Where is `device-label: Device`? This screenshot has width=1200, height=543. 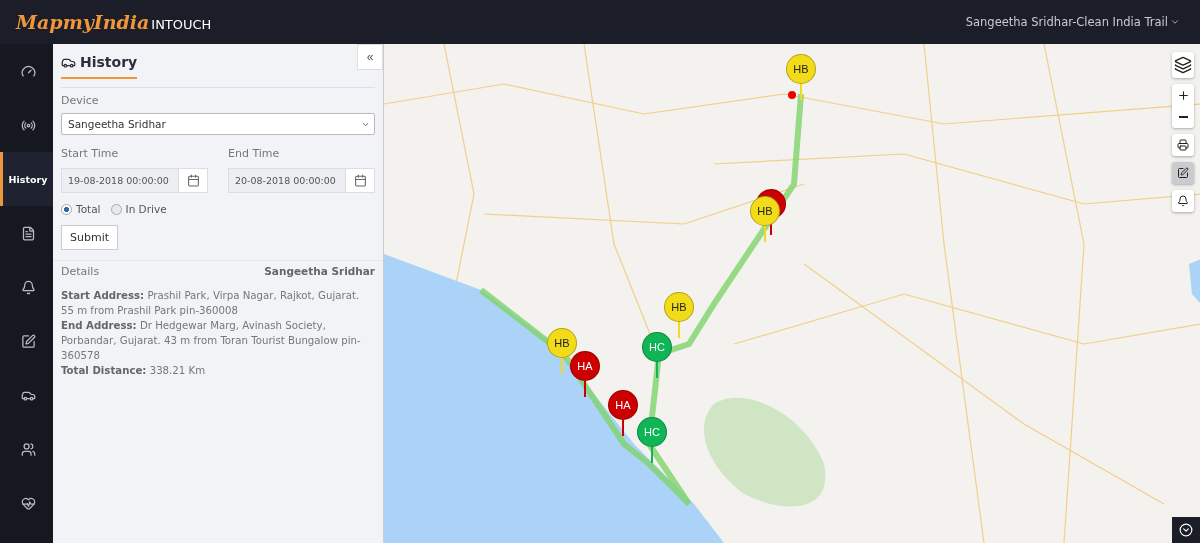
device-label: Device is located at coordinates (80, 100).